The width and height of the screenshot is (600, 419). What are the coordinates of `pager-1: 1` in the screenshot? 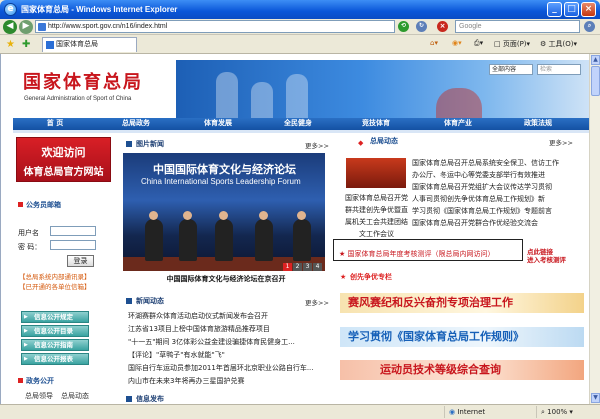 It's located at (287, 267).